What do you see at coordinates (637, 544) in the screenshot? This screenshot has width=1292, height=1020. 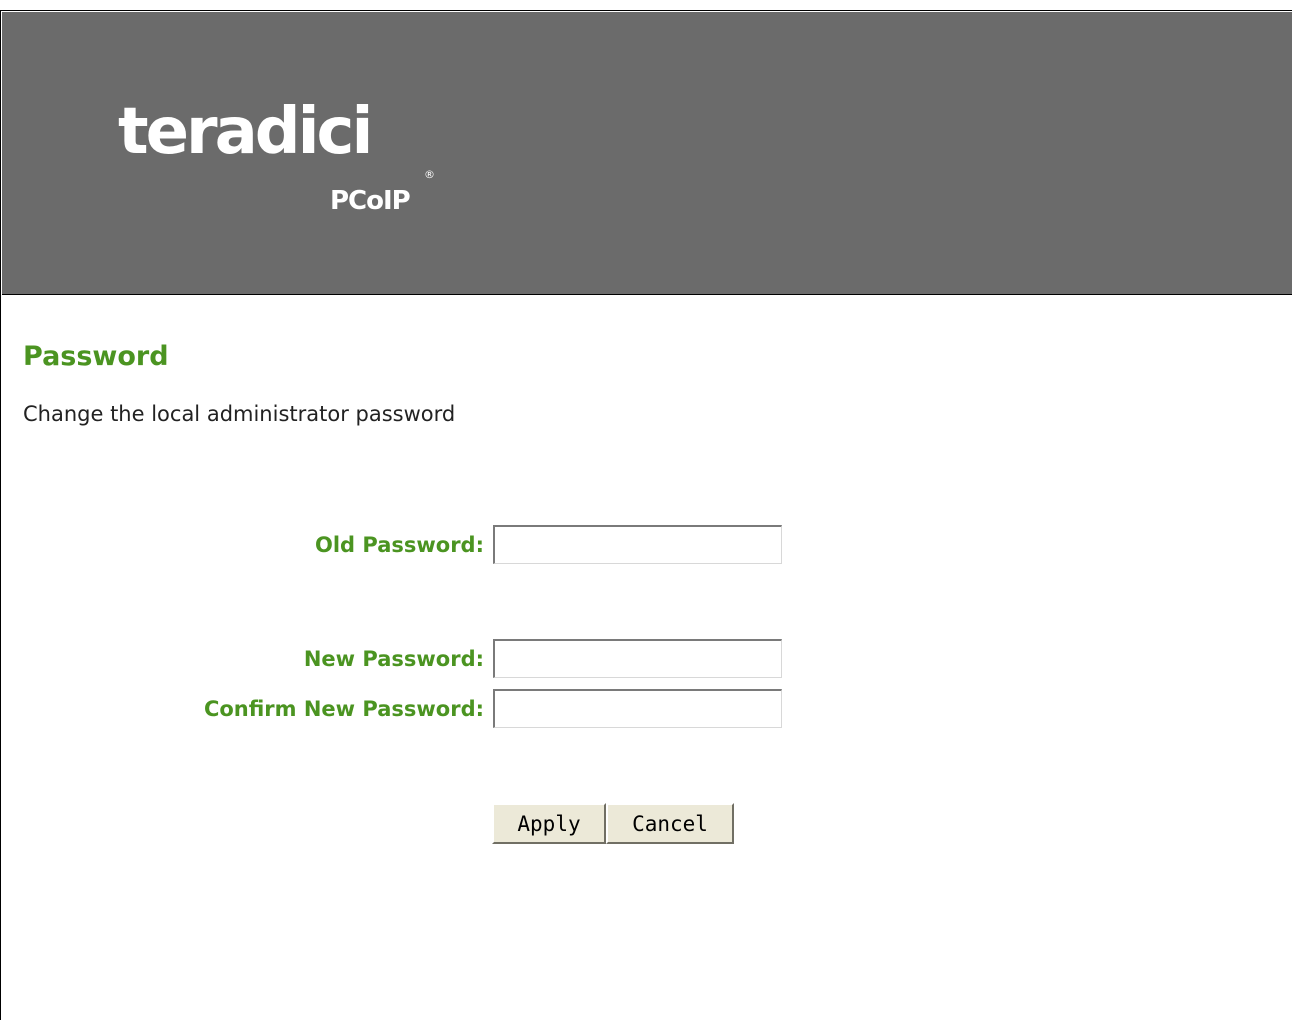 I see `old-password-input` at bounding box center [637, 544].